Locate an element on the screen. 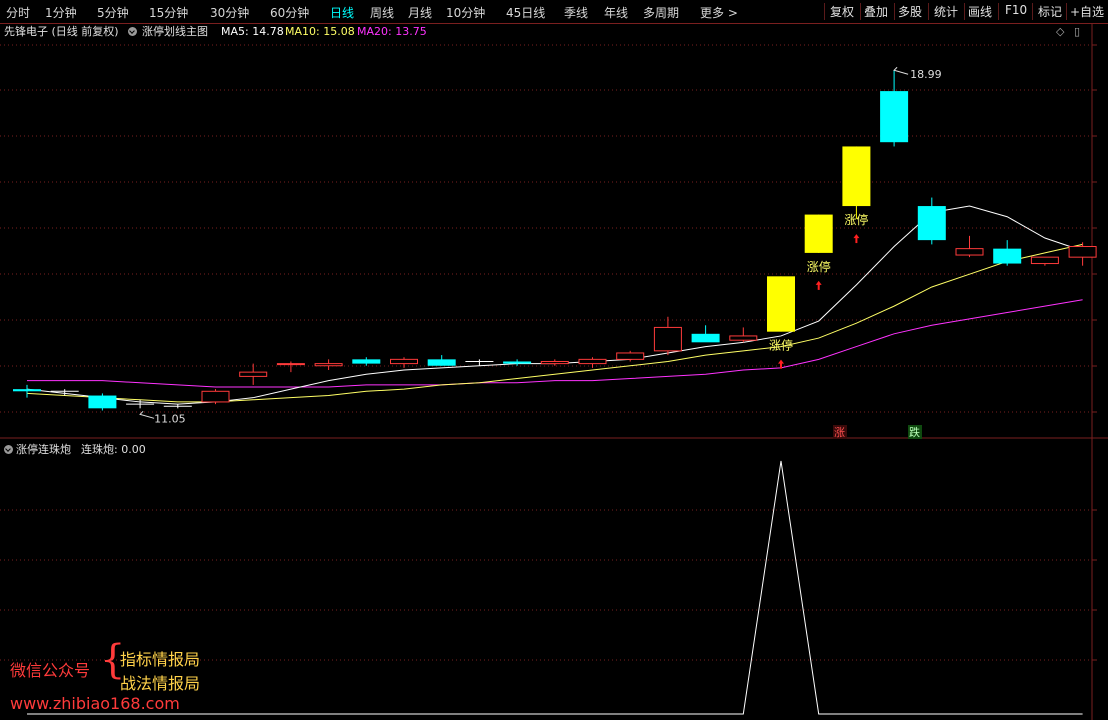 This screenshot has width=1108, height=720. watermark-account: 微信公众号 is located at coordinates (50, 670).